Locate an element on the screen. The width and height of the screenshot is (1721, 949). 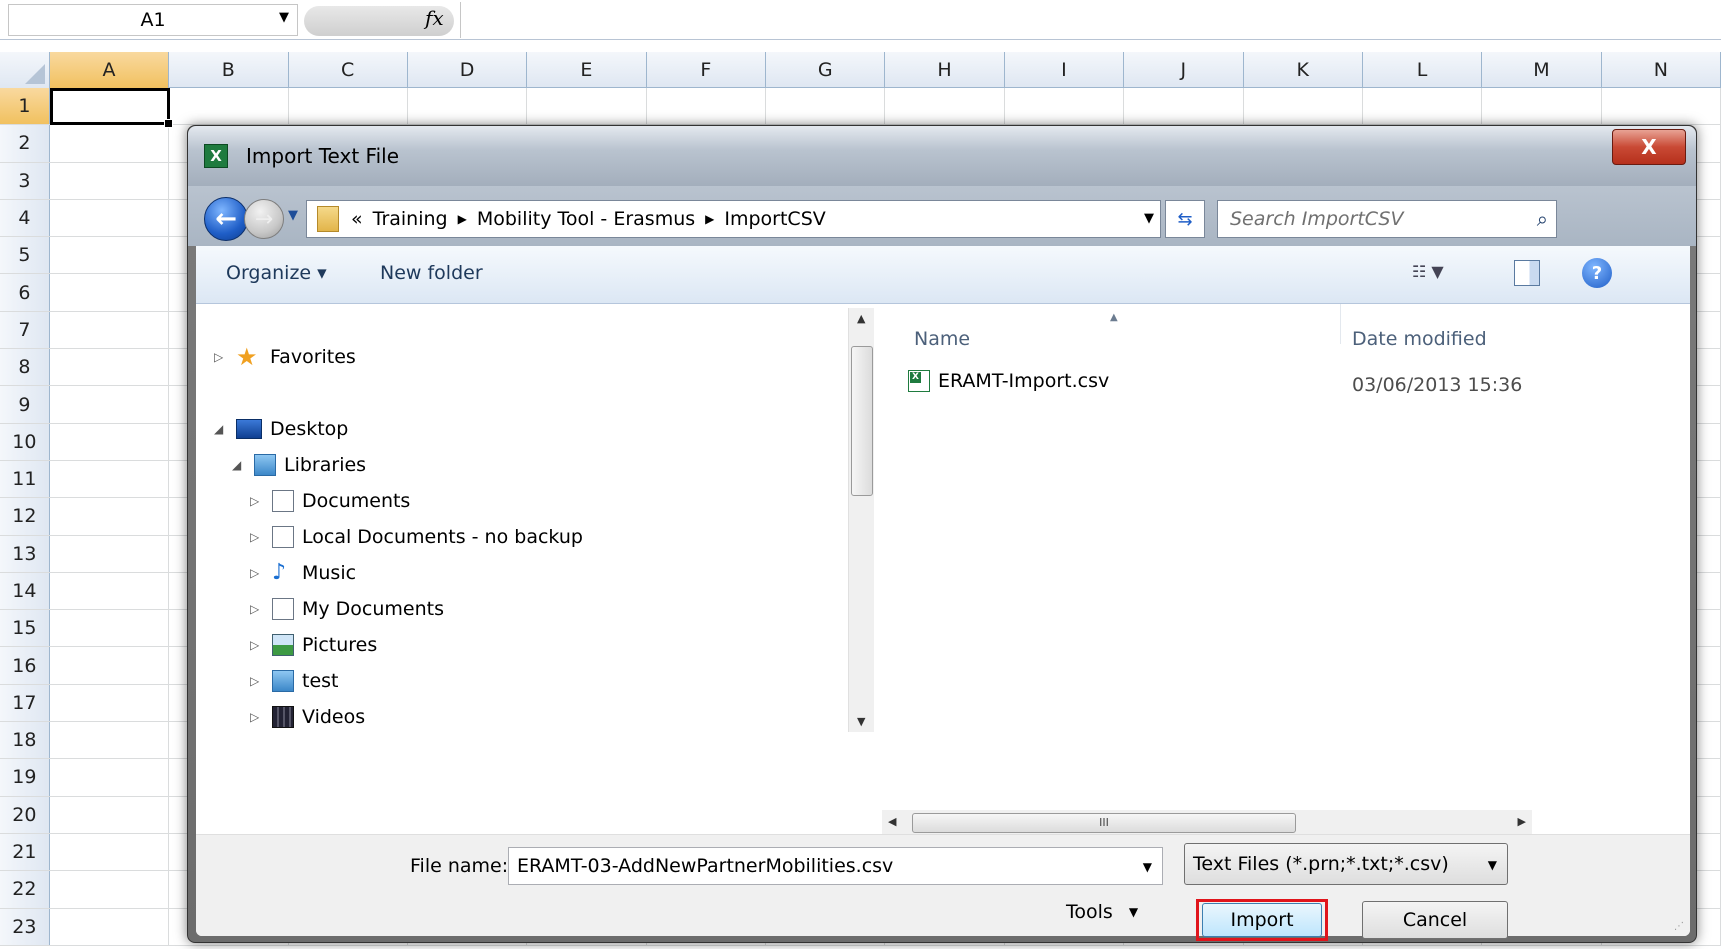
new-folder-button: New folder is located at coordinates (431, 273).